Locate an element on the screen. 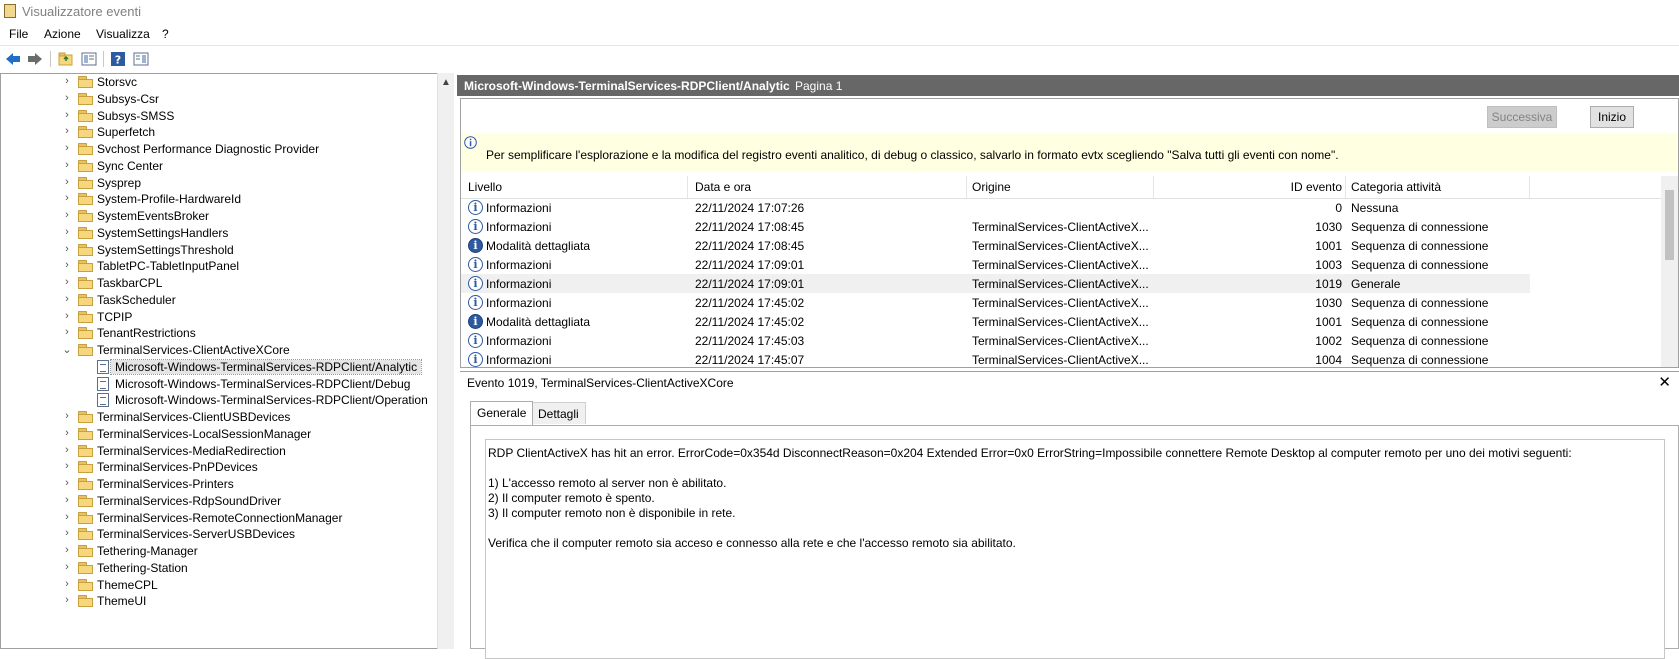 This screenshot has height=659, width=1679. tree-item: › Tethering-Manager is located at coordinates (219, 551).